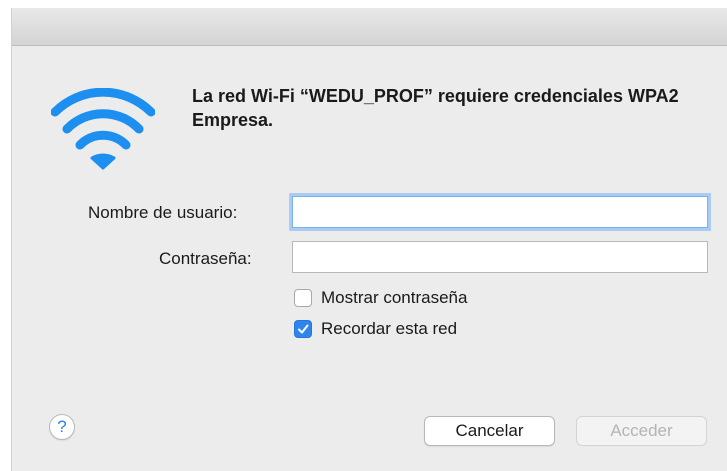  I want to click on dialog-titlebar, so click(369, 27).